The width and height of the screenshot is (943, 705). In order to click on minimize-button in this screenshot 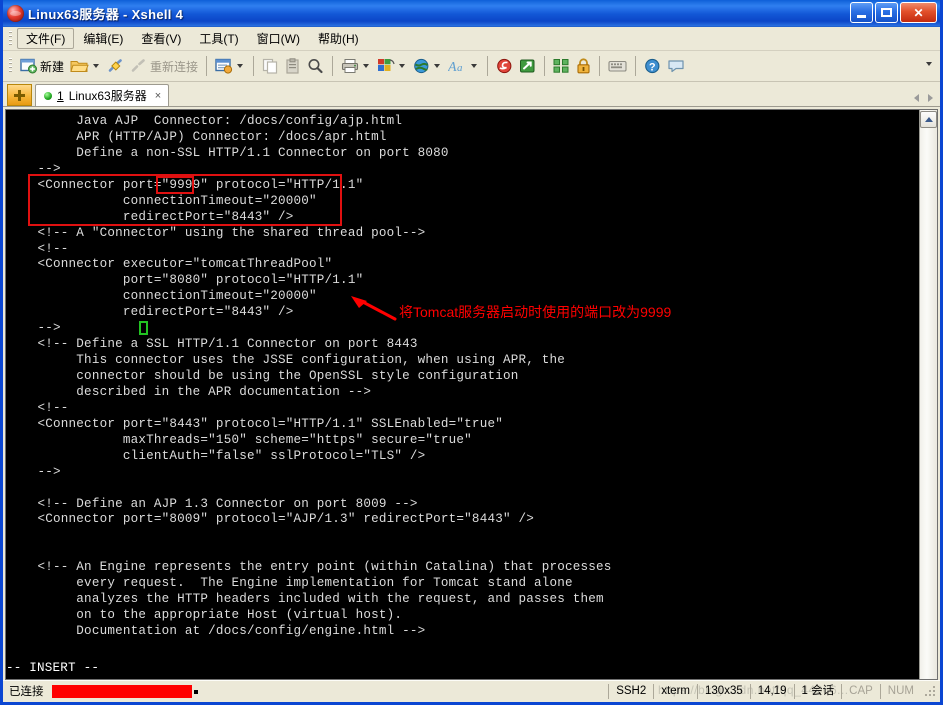, I will do `click(861, 12)`.